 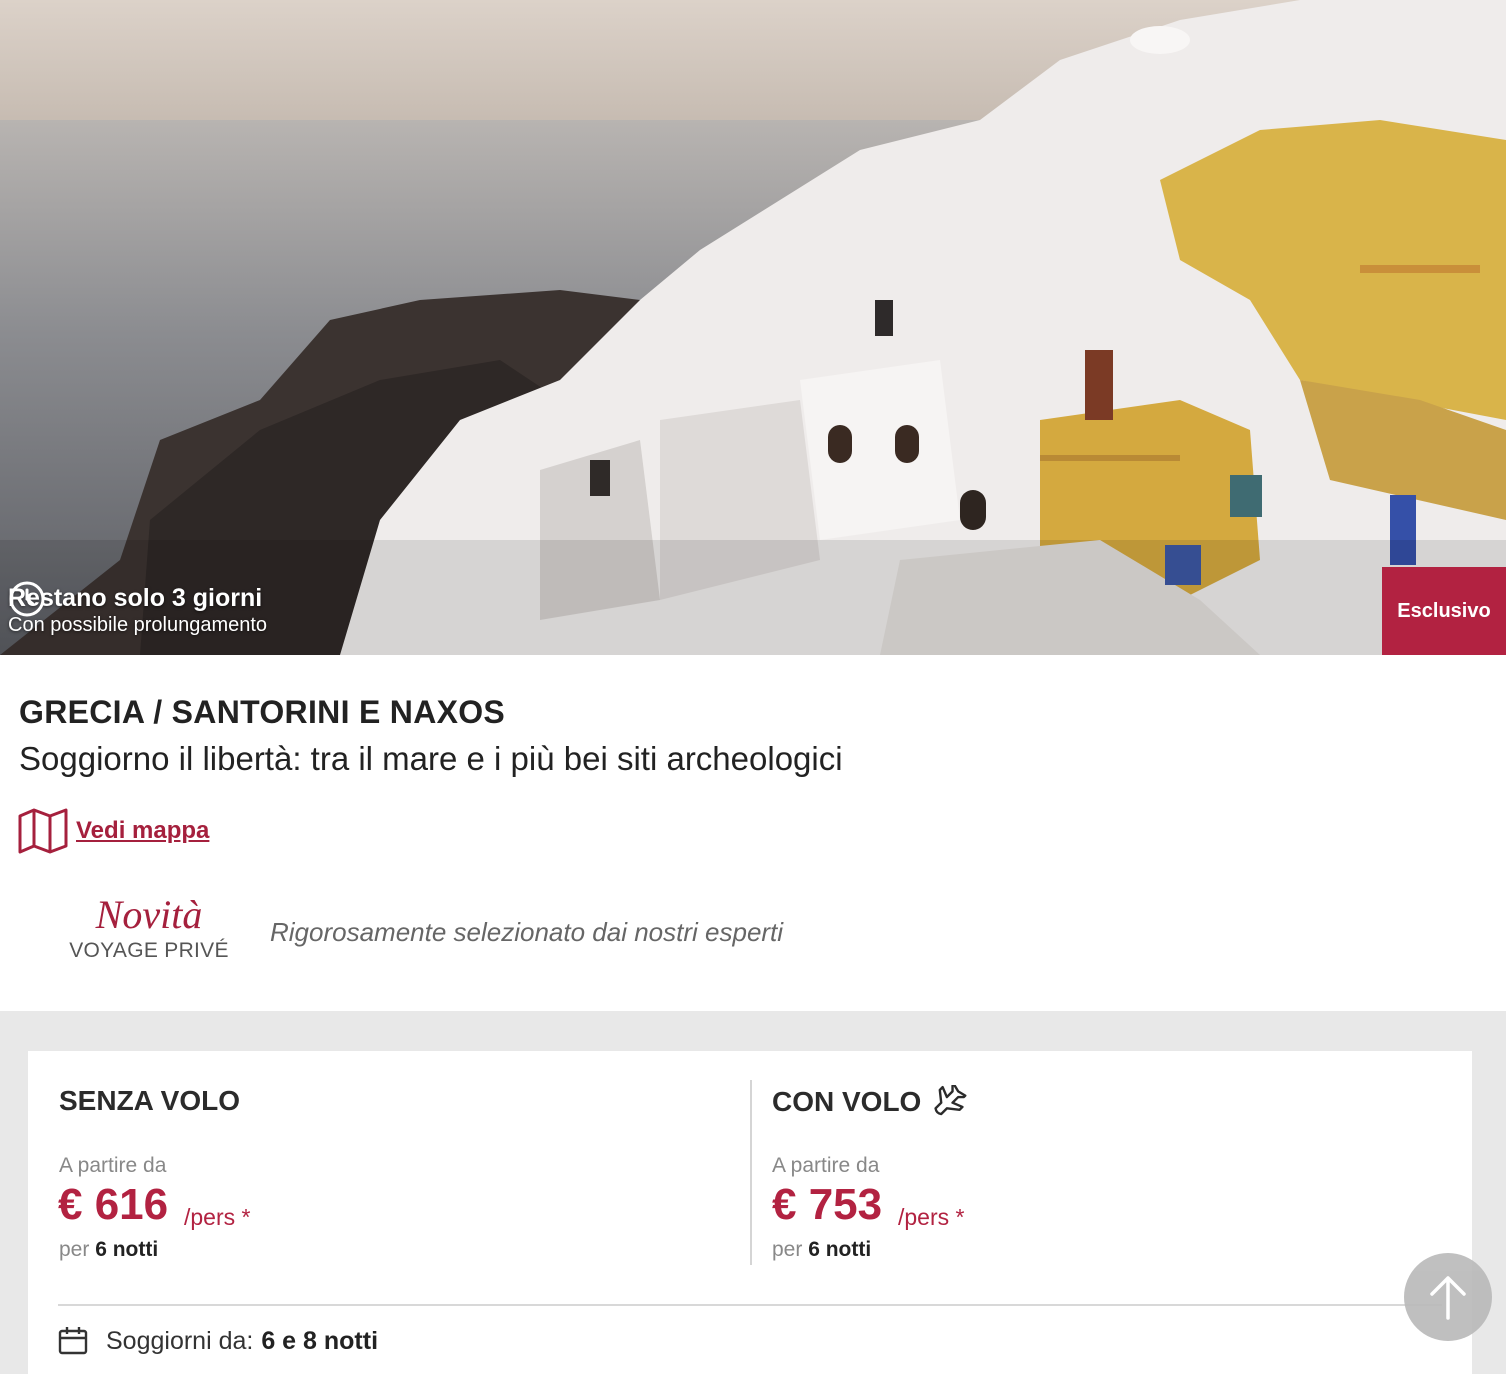 What do you see at coordinates (262, 712) in the screenshot?
I see `destination-title: GRECIA / SANTORINI E NAXOS` at bounding box center [262, 712].